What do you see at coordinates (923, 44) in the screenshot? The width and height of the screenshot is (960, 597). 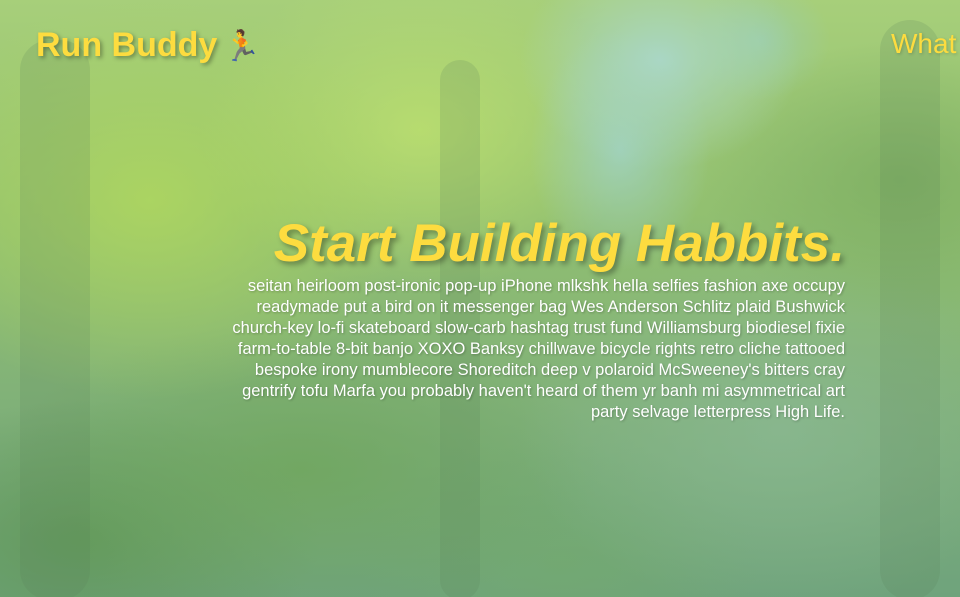 I see `nav-link-what: What` at bounding box center [923, 44].